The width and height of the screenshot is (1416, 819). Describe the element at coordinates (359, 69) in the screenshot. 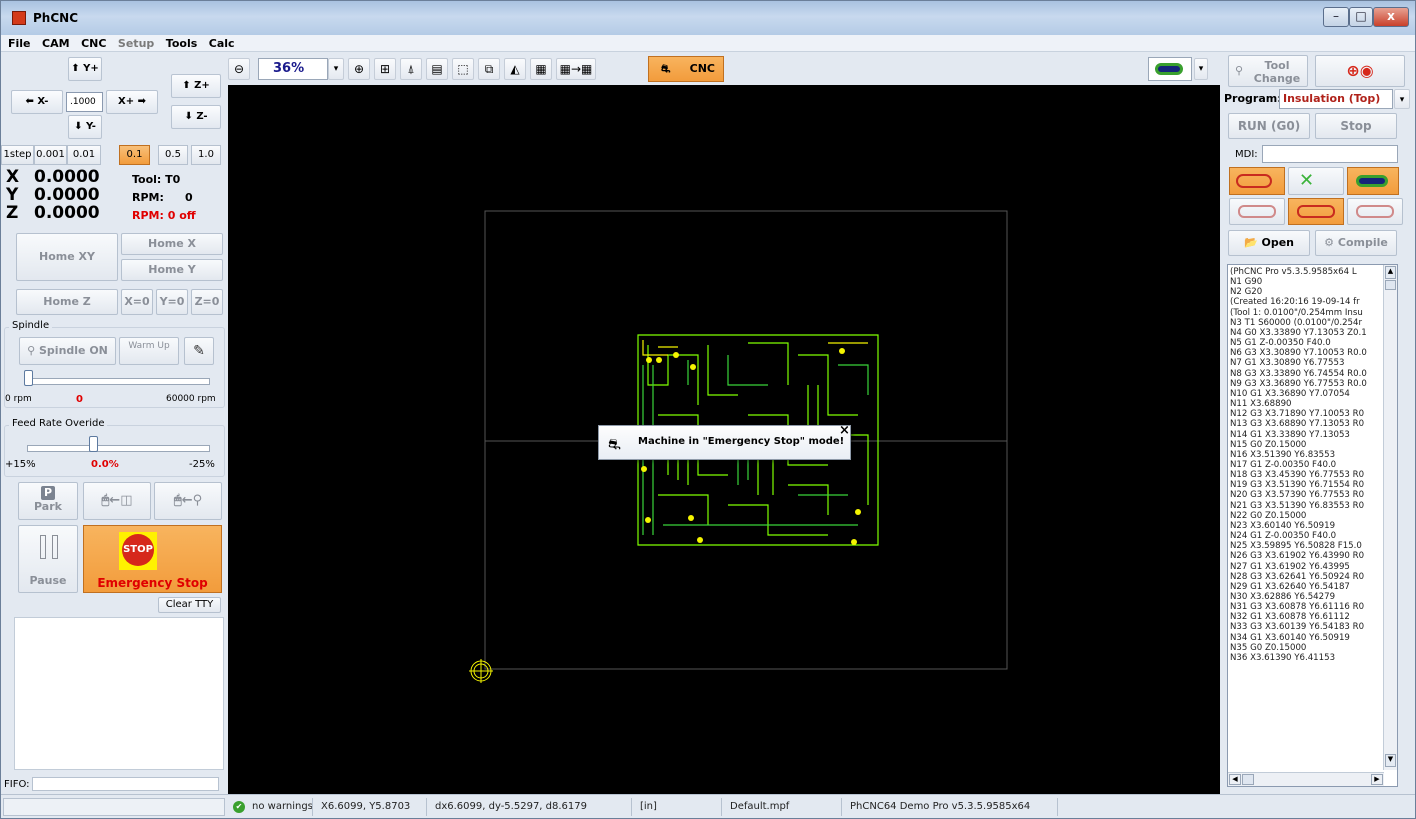

I see `zoom-in-icon: ⊕` at that location.